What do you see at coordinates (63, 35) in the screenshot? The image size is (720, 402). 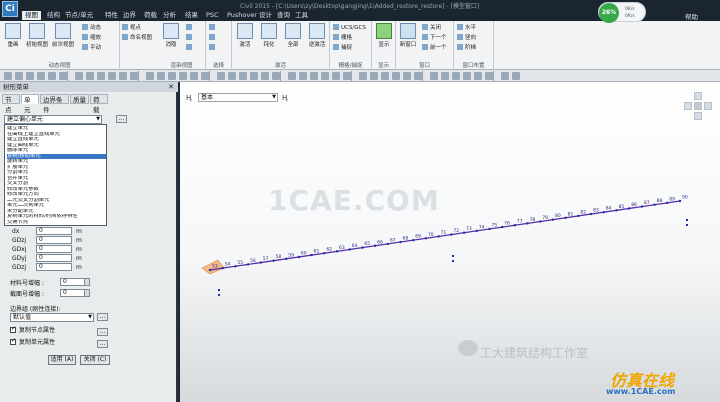 I see `previous-view-button: 前次视图` at bounding box center [63, 35].